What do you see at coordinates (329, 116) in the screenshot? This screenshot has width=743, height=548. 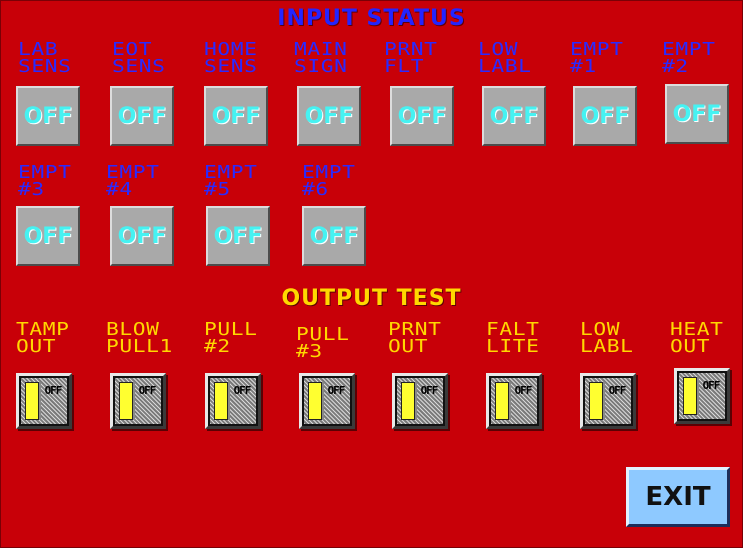 I see `status-button-main-sign: OFF` at bounding box center [329, 116].